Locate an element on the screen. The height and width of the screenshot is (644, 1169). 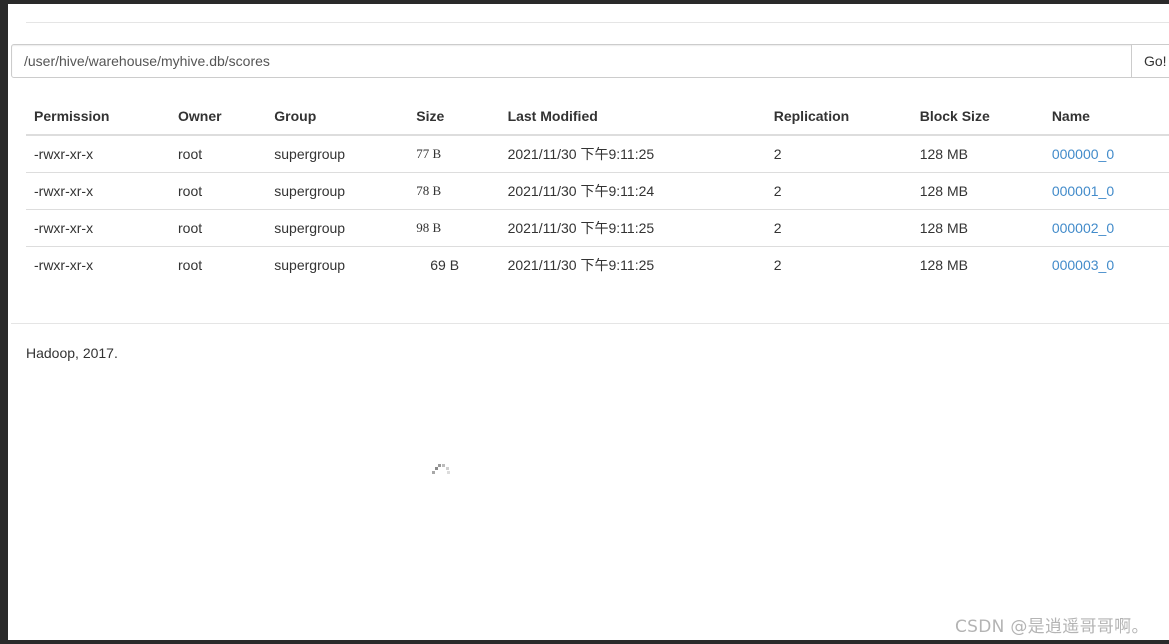
column-header-replication: Replication is located at coordinates (838, 116).